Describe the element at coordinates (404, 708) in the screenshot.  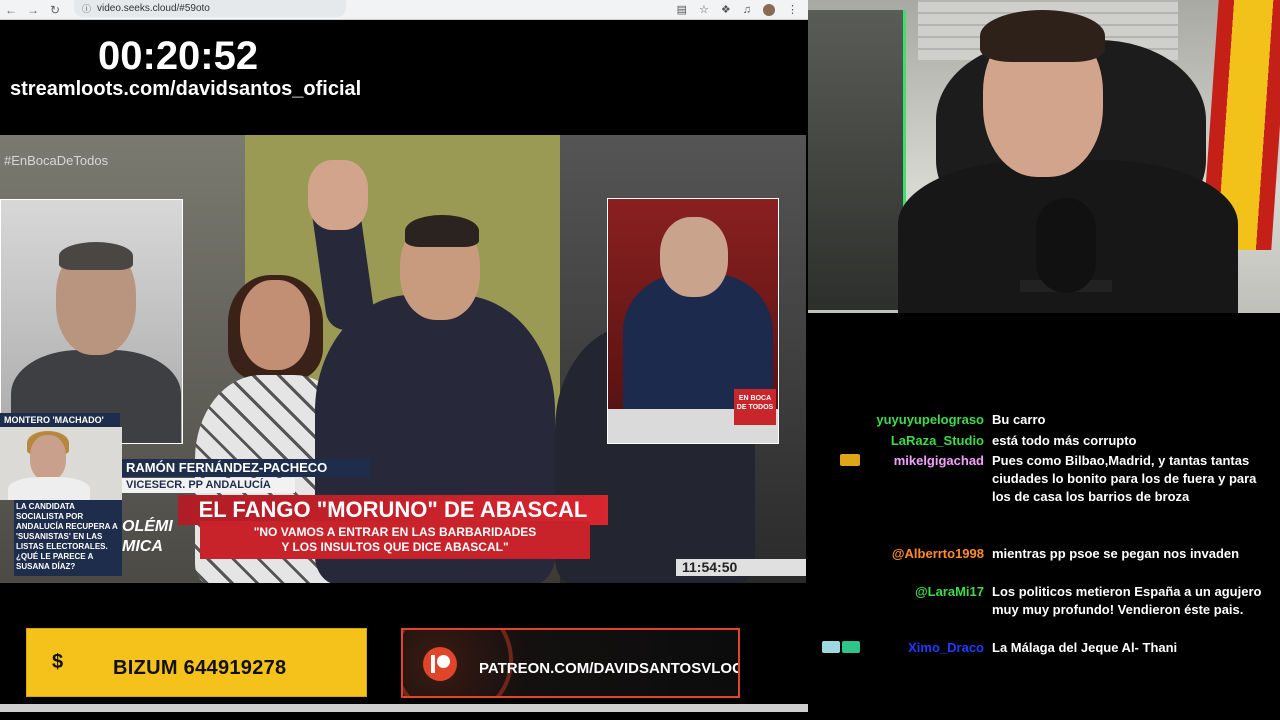
I see `video-progress-strip` at that location.